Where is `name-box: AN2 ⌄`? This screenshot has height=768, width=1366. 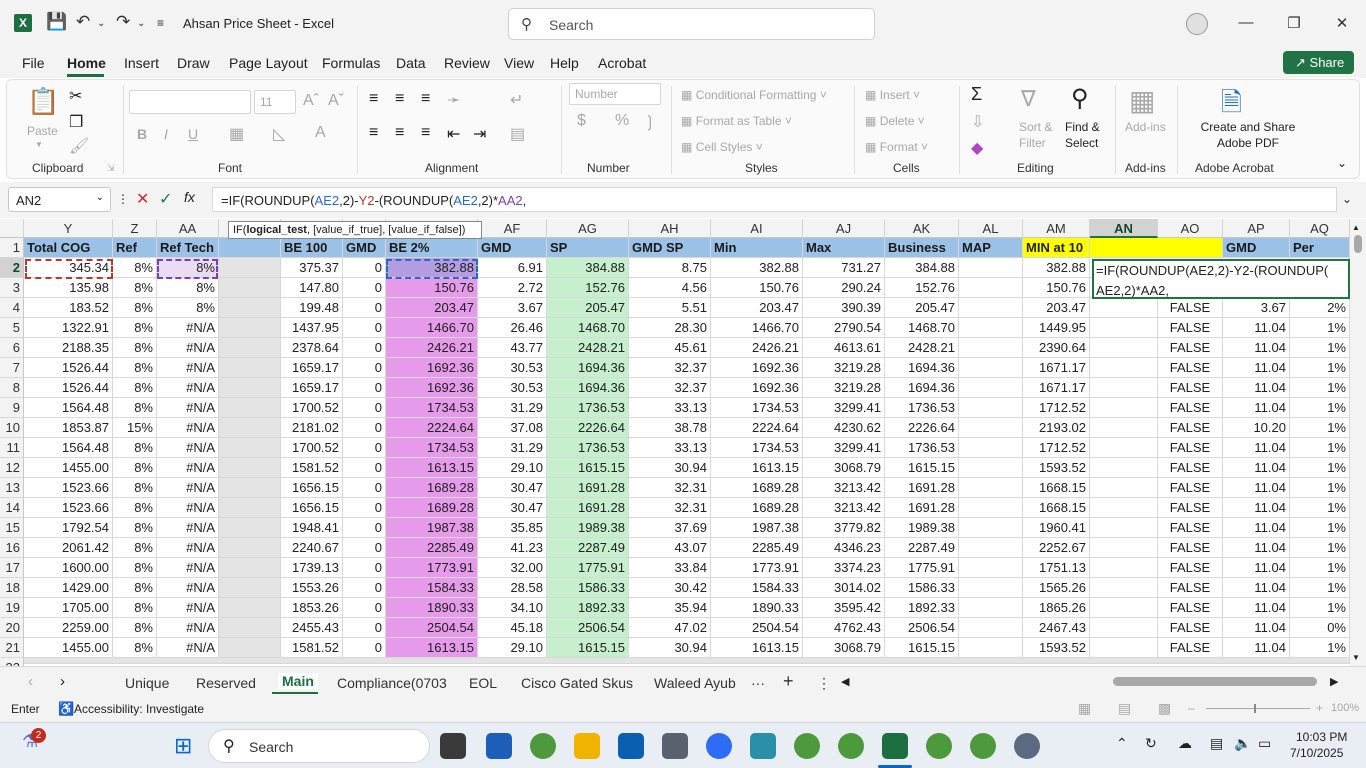
name-box: AN2 ⌄ is located at coordinates (59, 199).